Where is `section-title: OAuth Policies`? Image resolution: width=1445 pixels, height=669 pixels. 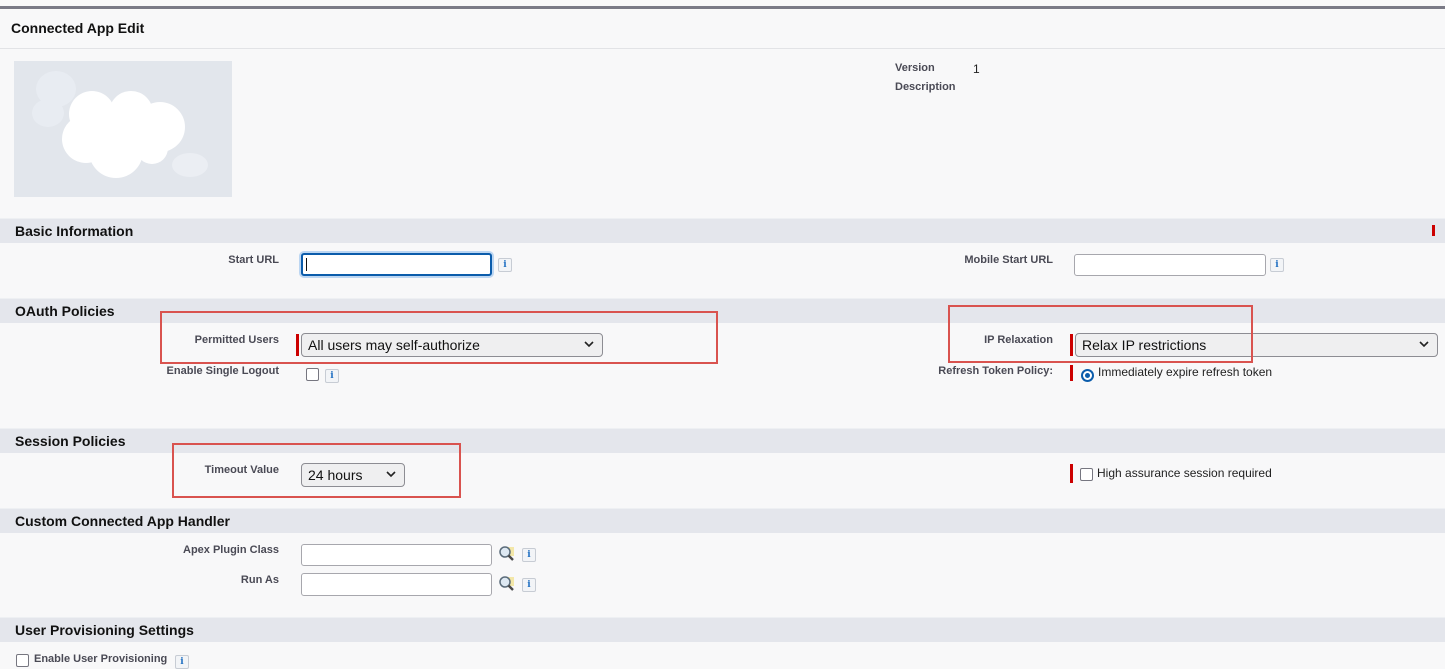 section-title: OAuth Policies is located at coordinates (65, 311).